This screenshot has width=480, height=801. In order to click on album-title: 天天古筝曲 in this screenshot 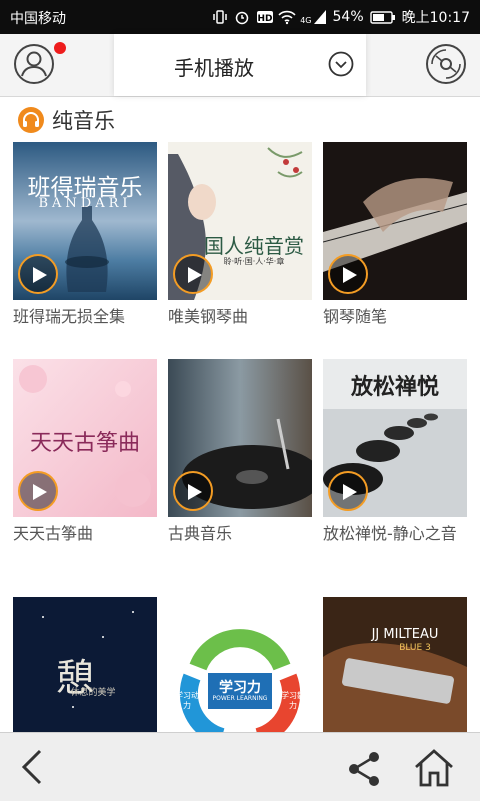, I will do `click(53, 533)`.